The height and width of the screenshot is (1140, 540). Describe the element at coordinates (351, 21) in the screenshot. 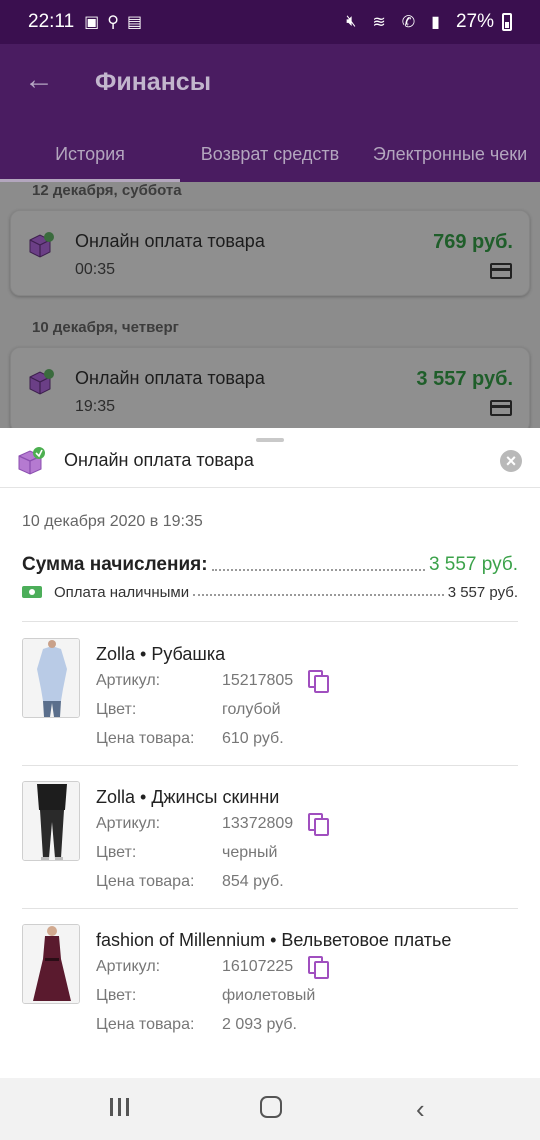

I see `mute-icon: 🔇︎` at that location.